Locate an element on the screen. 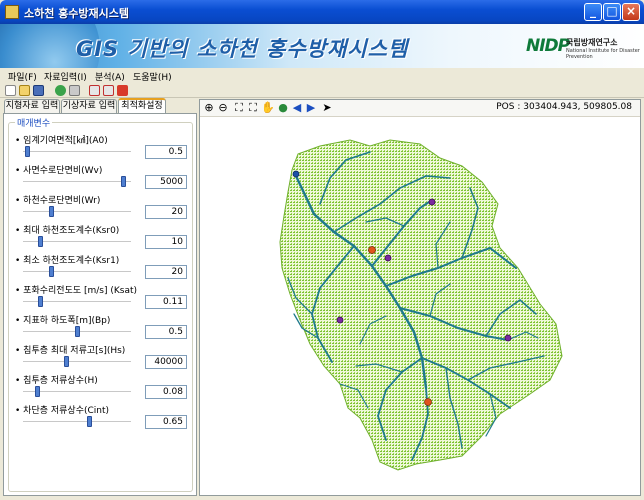 This screenshot has height=500, width=644. logo-org-korean: 국립방재연구소 is located at coordinates (592, 42).